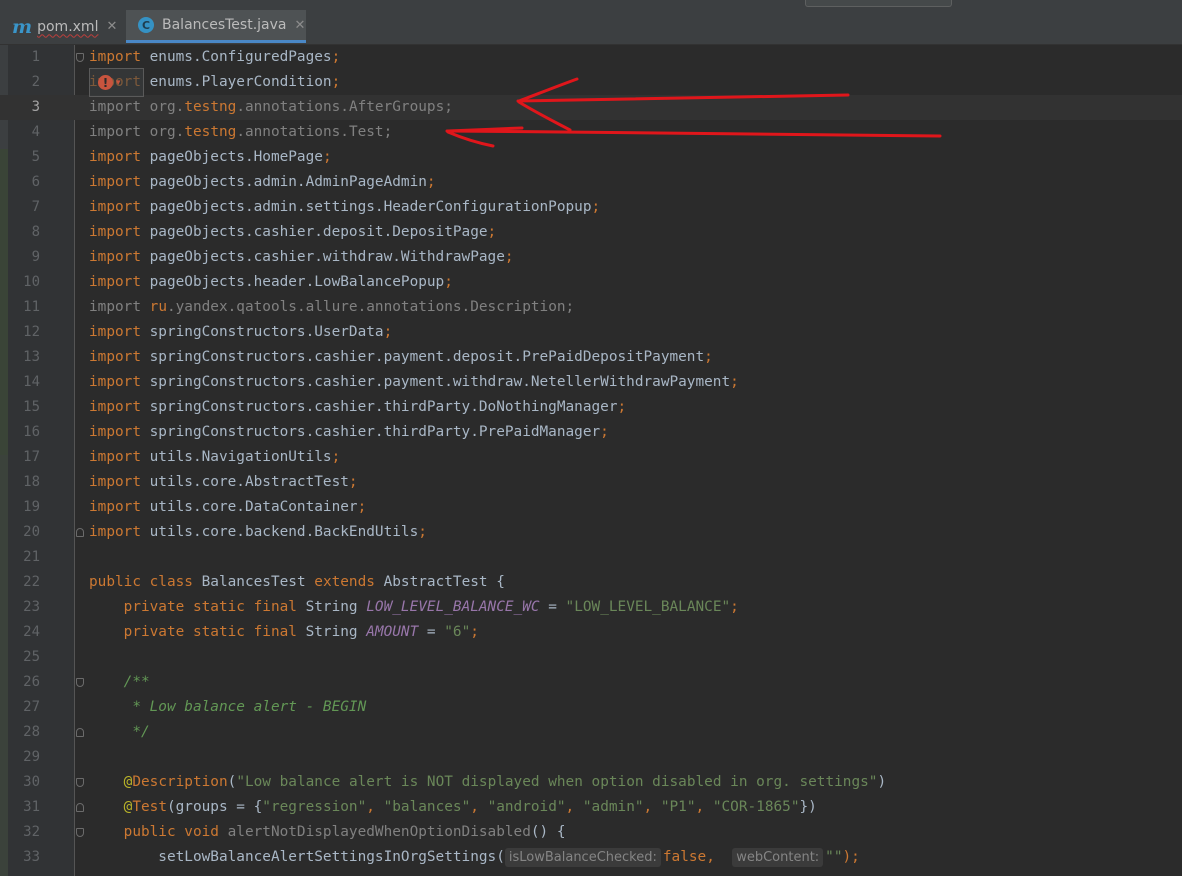 Image resolution: width=1182 pixels, height=876 pixels. What do you see at coordinates (149, 807) in the screenshot?
I see `code-token: Test` at bounding box center [149, 807].